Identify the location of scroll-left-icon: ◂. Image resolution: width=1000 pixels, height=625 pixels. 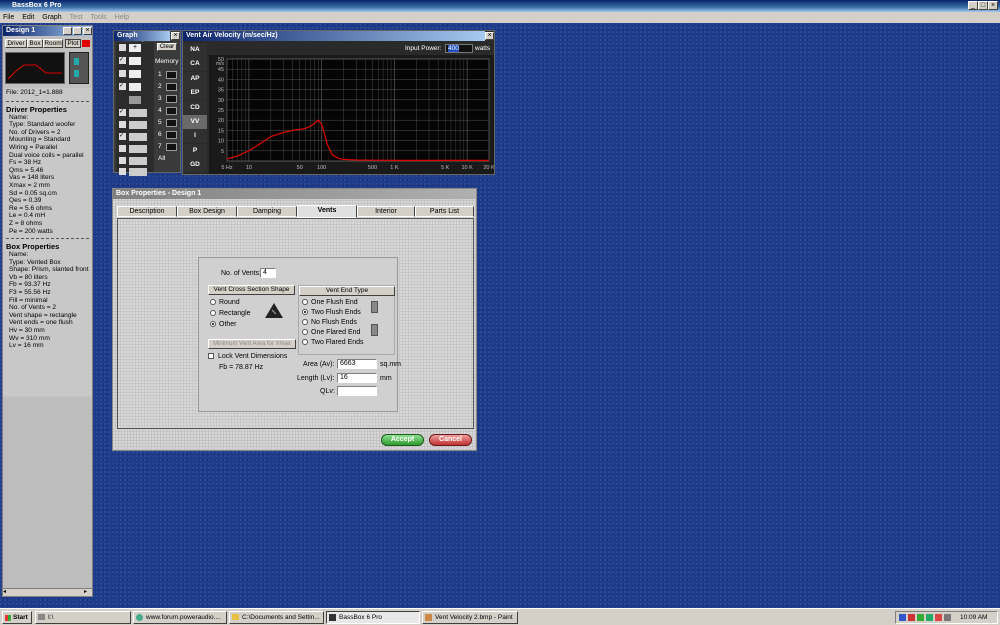
(6, 592).